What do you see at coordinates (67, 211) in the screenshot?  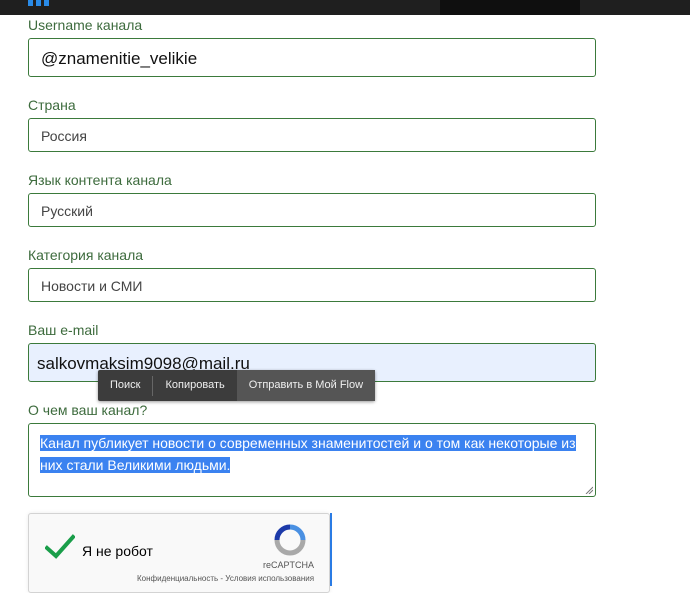 I see `language-value: Русский` at bounding box center [67, 211].